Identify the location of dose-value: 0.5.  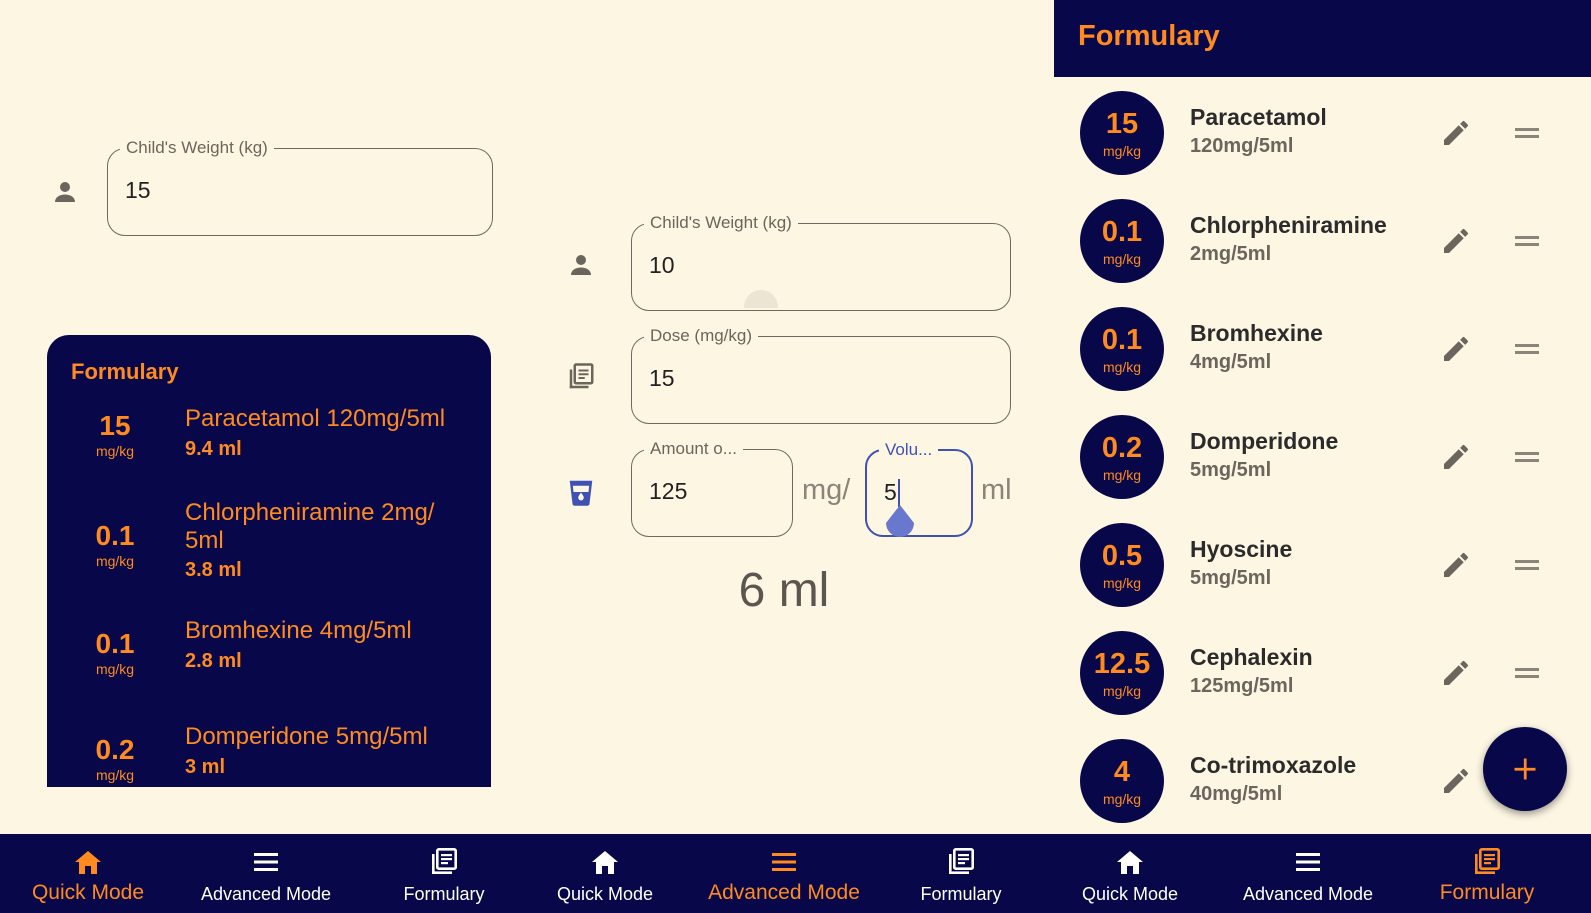
(1122, 556).